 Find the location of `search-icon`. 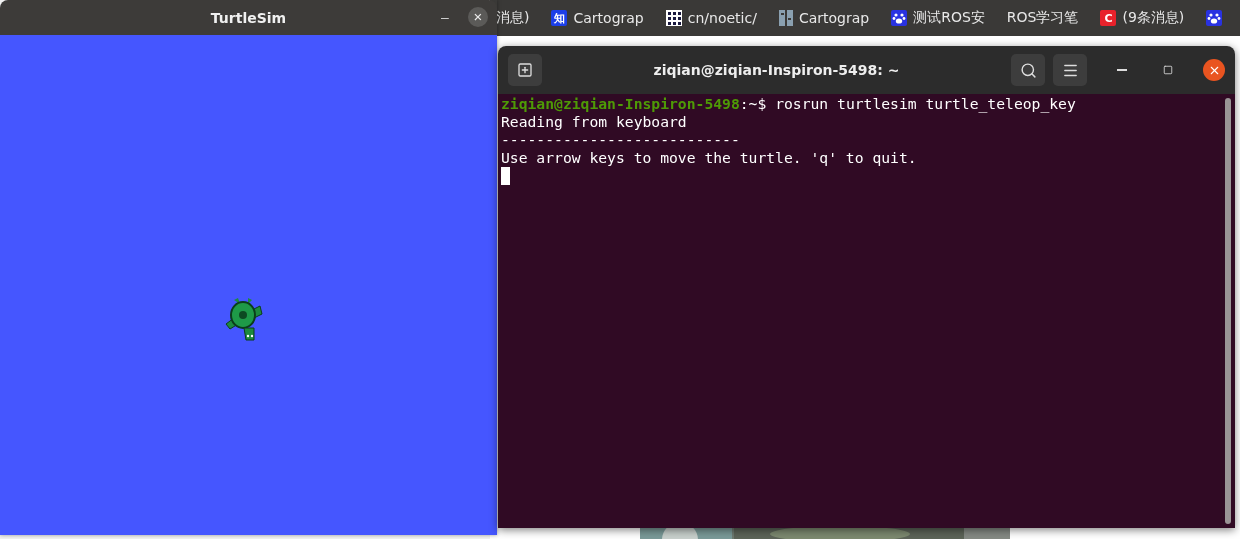

search-icon is located at coordinates (1028, 70).